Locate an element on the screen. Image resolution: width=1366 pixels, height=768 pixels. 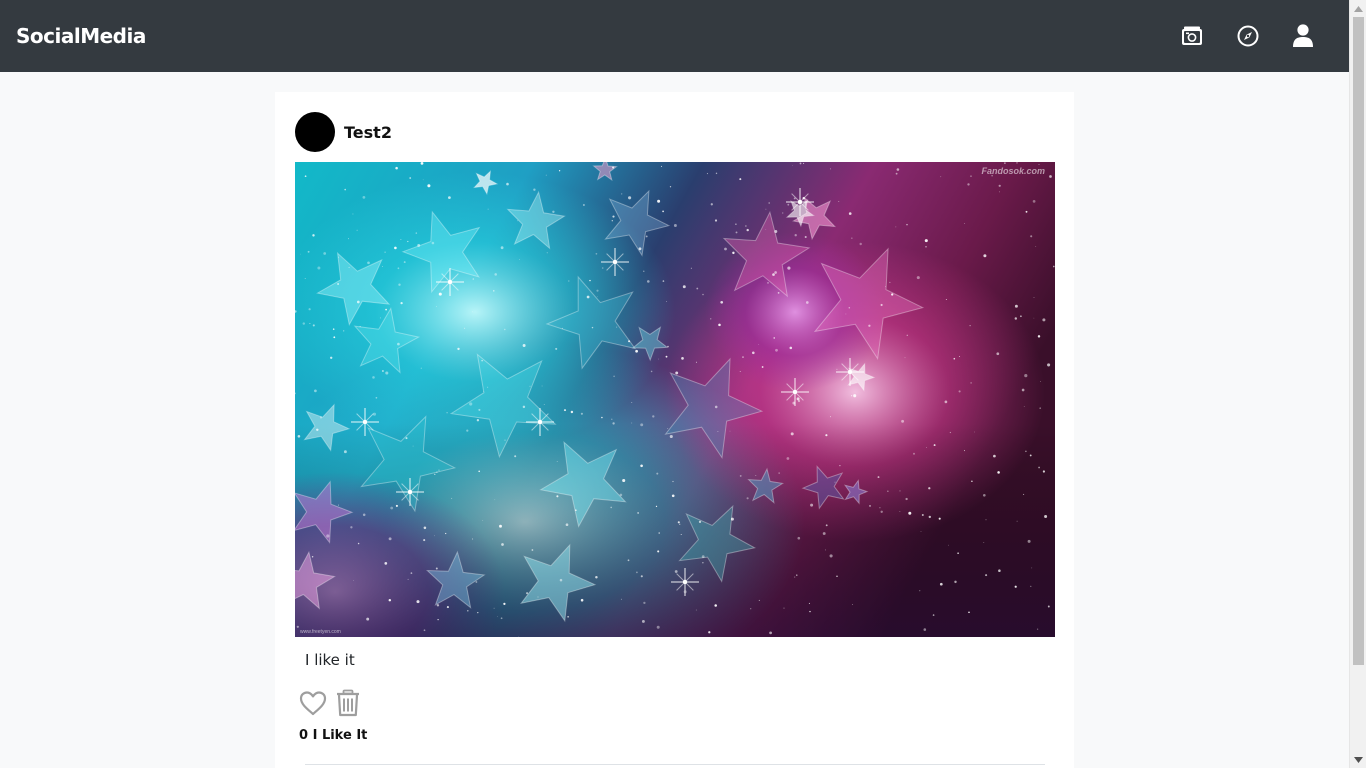
post-caption: I like it is located at coordinates (330, 660).